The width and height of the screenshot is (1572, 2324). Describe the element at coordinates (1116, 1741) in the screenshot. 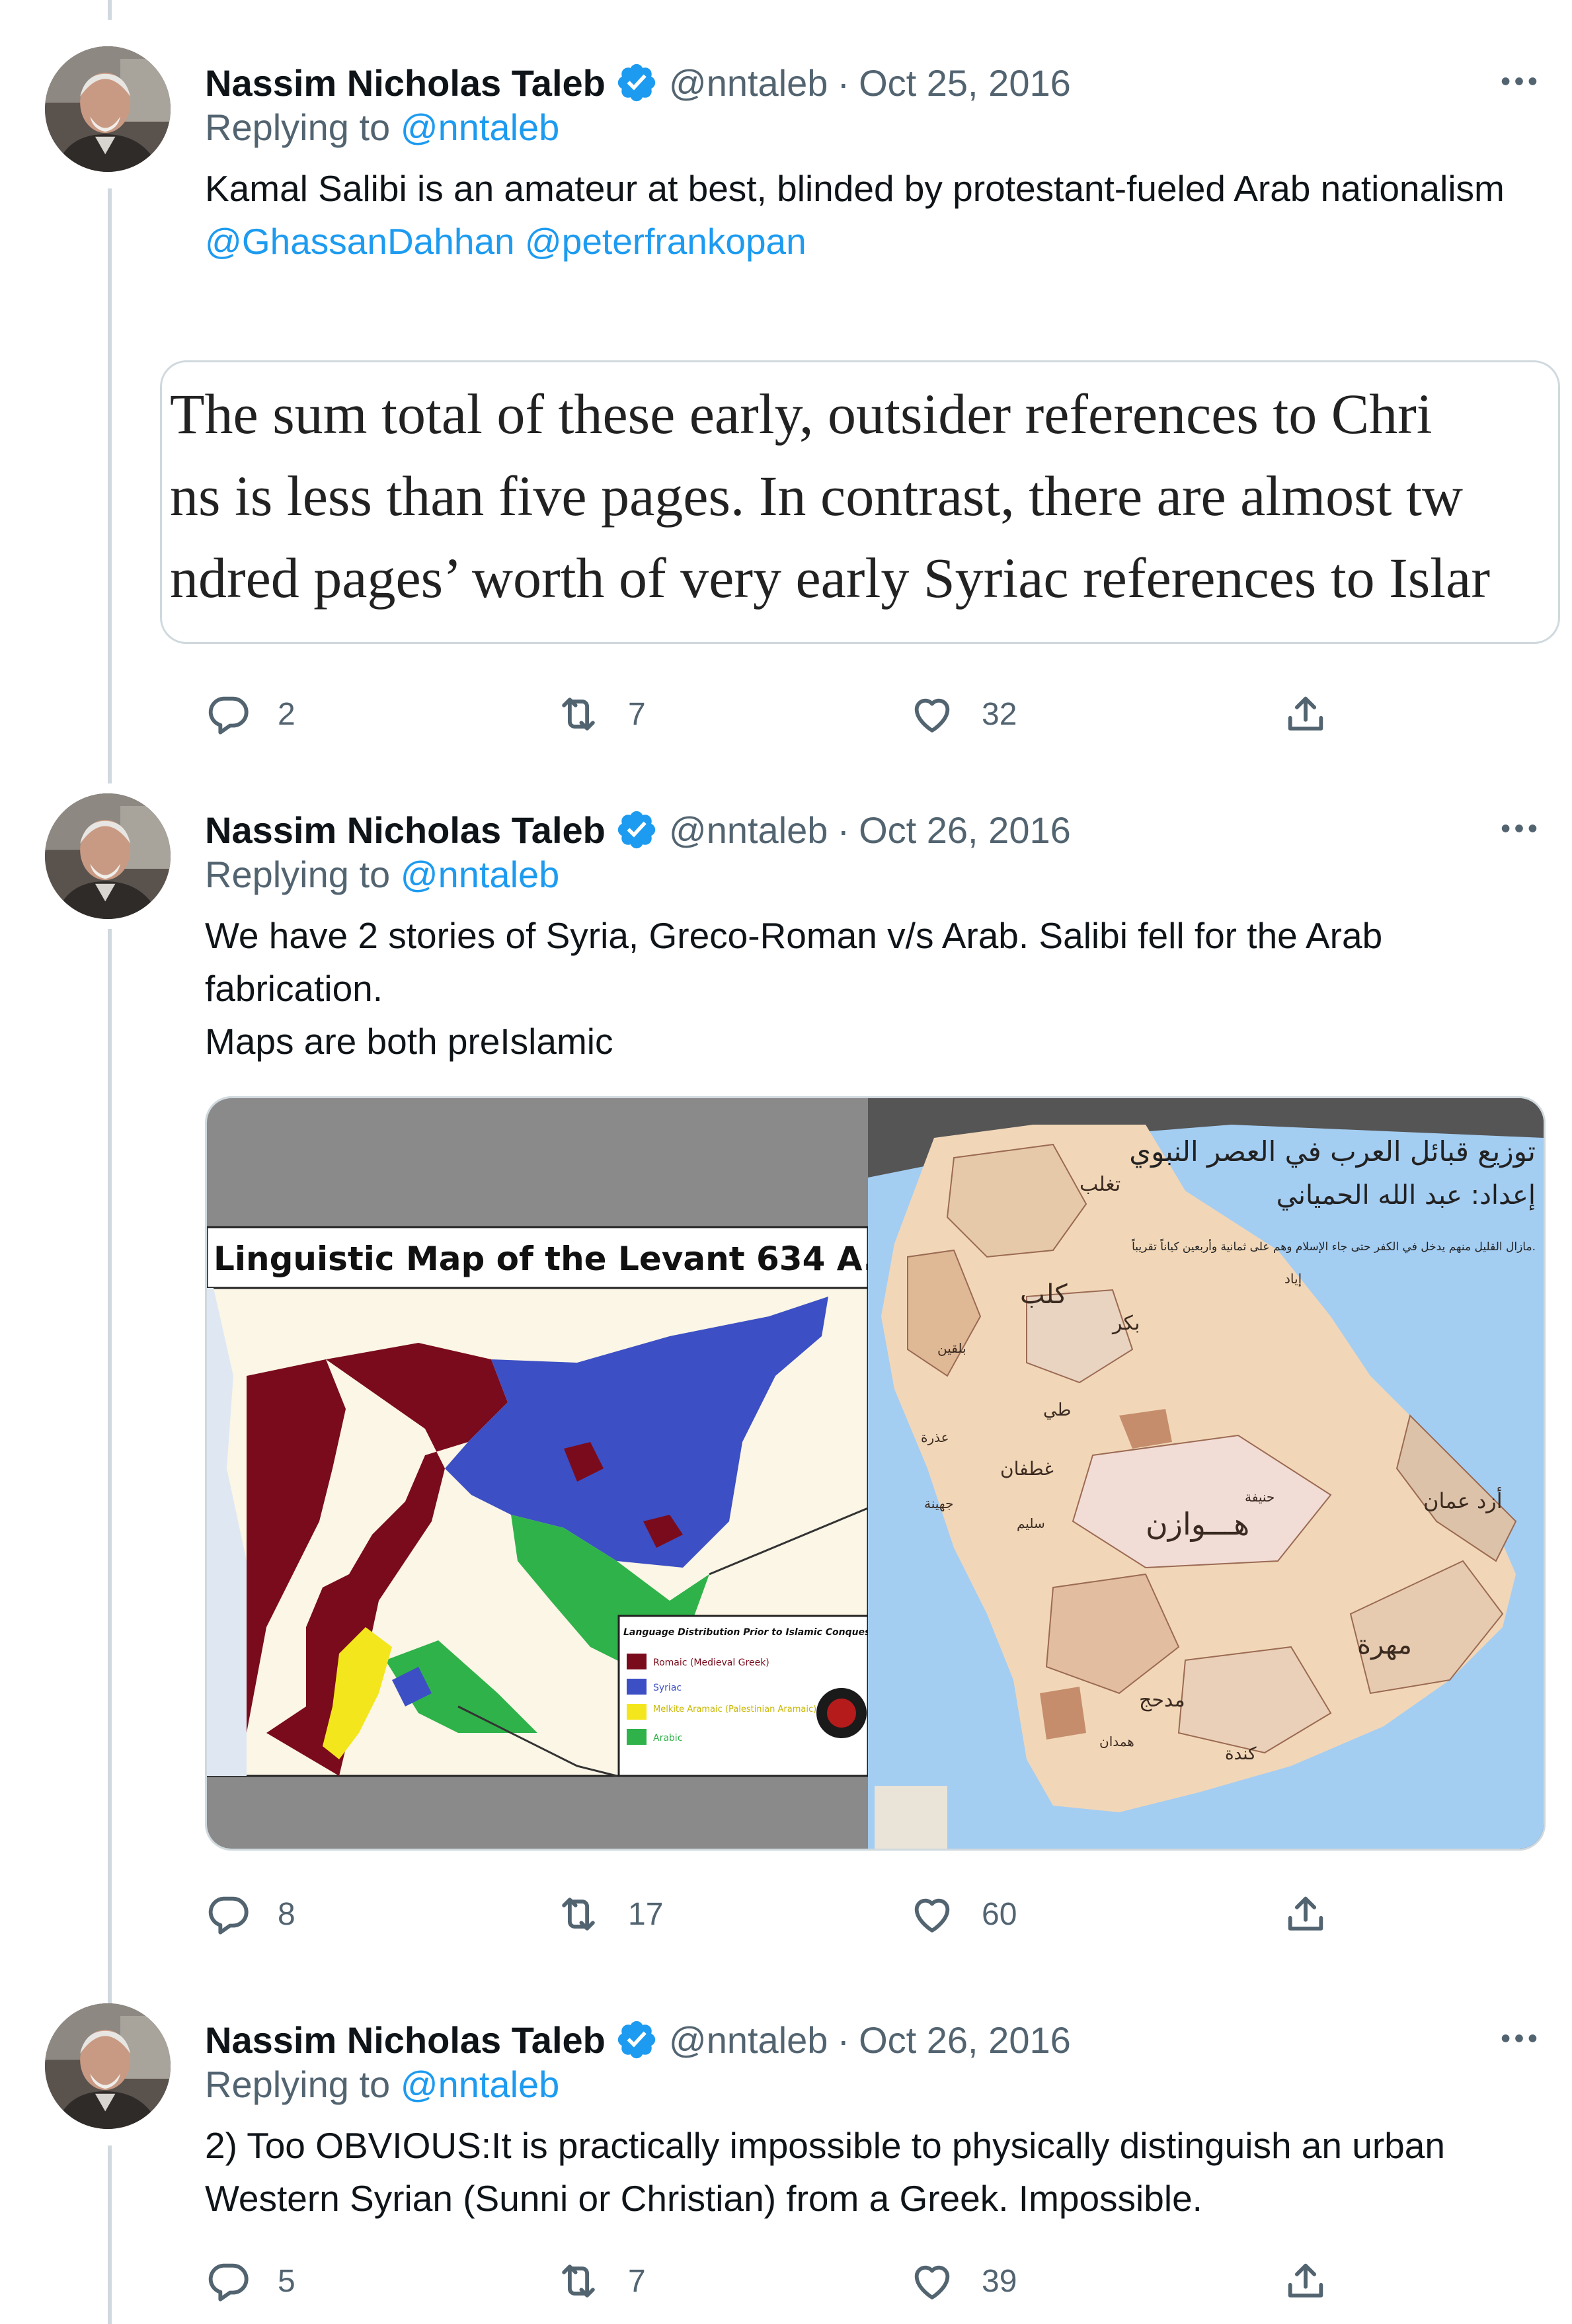

I see `tribe-label: همدان` at that location.